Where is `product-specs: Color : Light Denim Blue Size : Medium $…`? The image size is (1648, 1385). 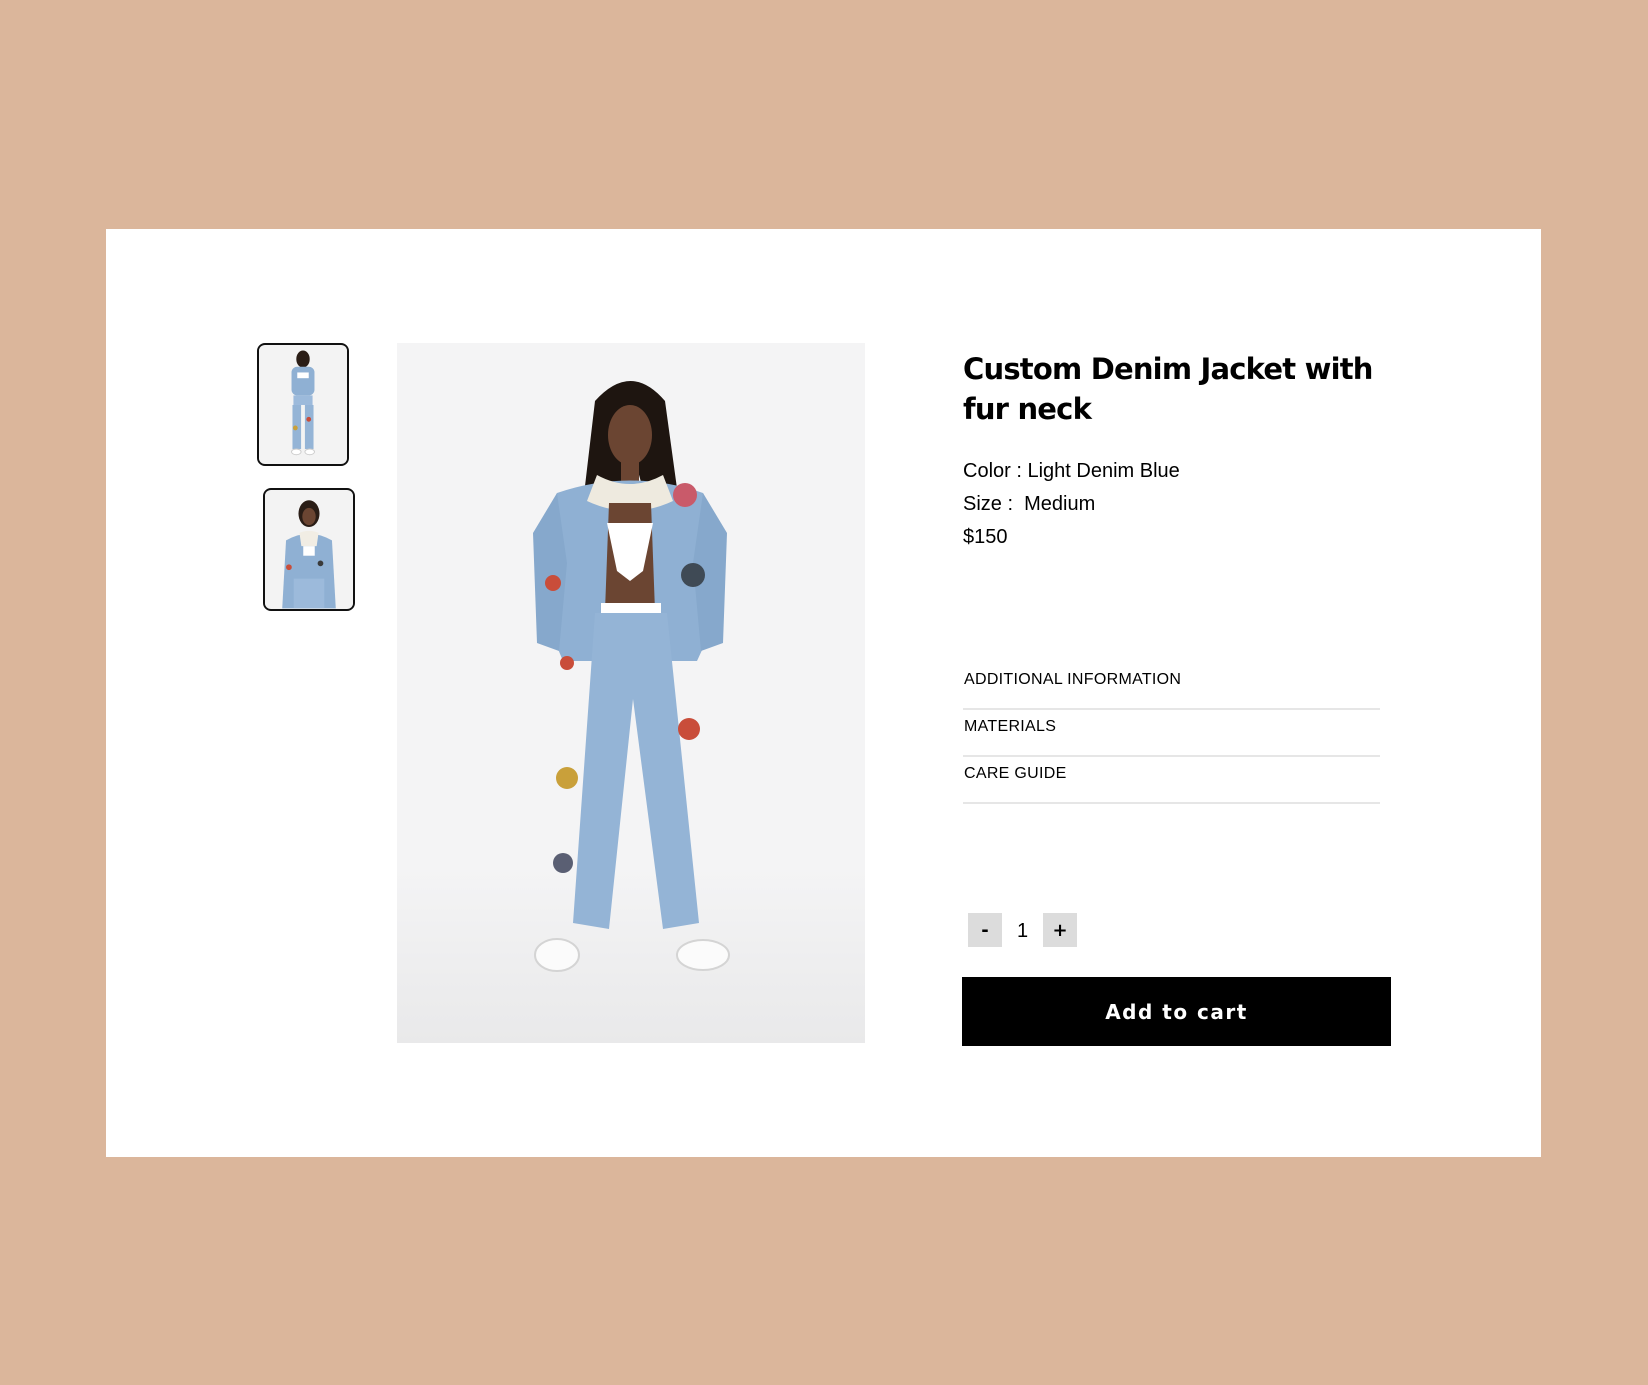 product-specs: Color : Light Denim Blue Size : Medium $… is located at coordinates (1178, 504).